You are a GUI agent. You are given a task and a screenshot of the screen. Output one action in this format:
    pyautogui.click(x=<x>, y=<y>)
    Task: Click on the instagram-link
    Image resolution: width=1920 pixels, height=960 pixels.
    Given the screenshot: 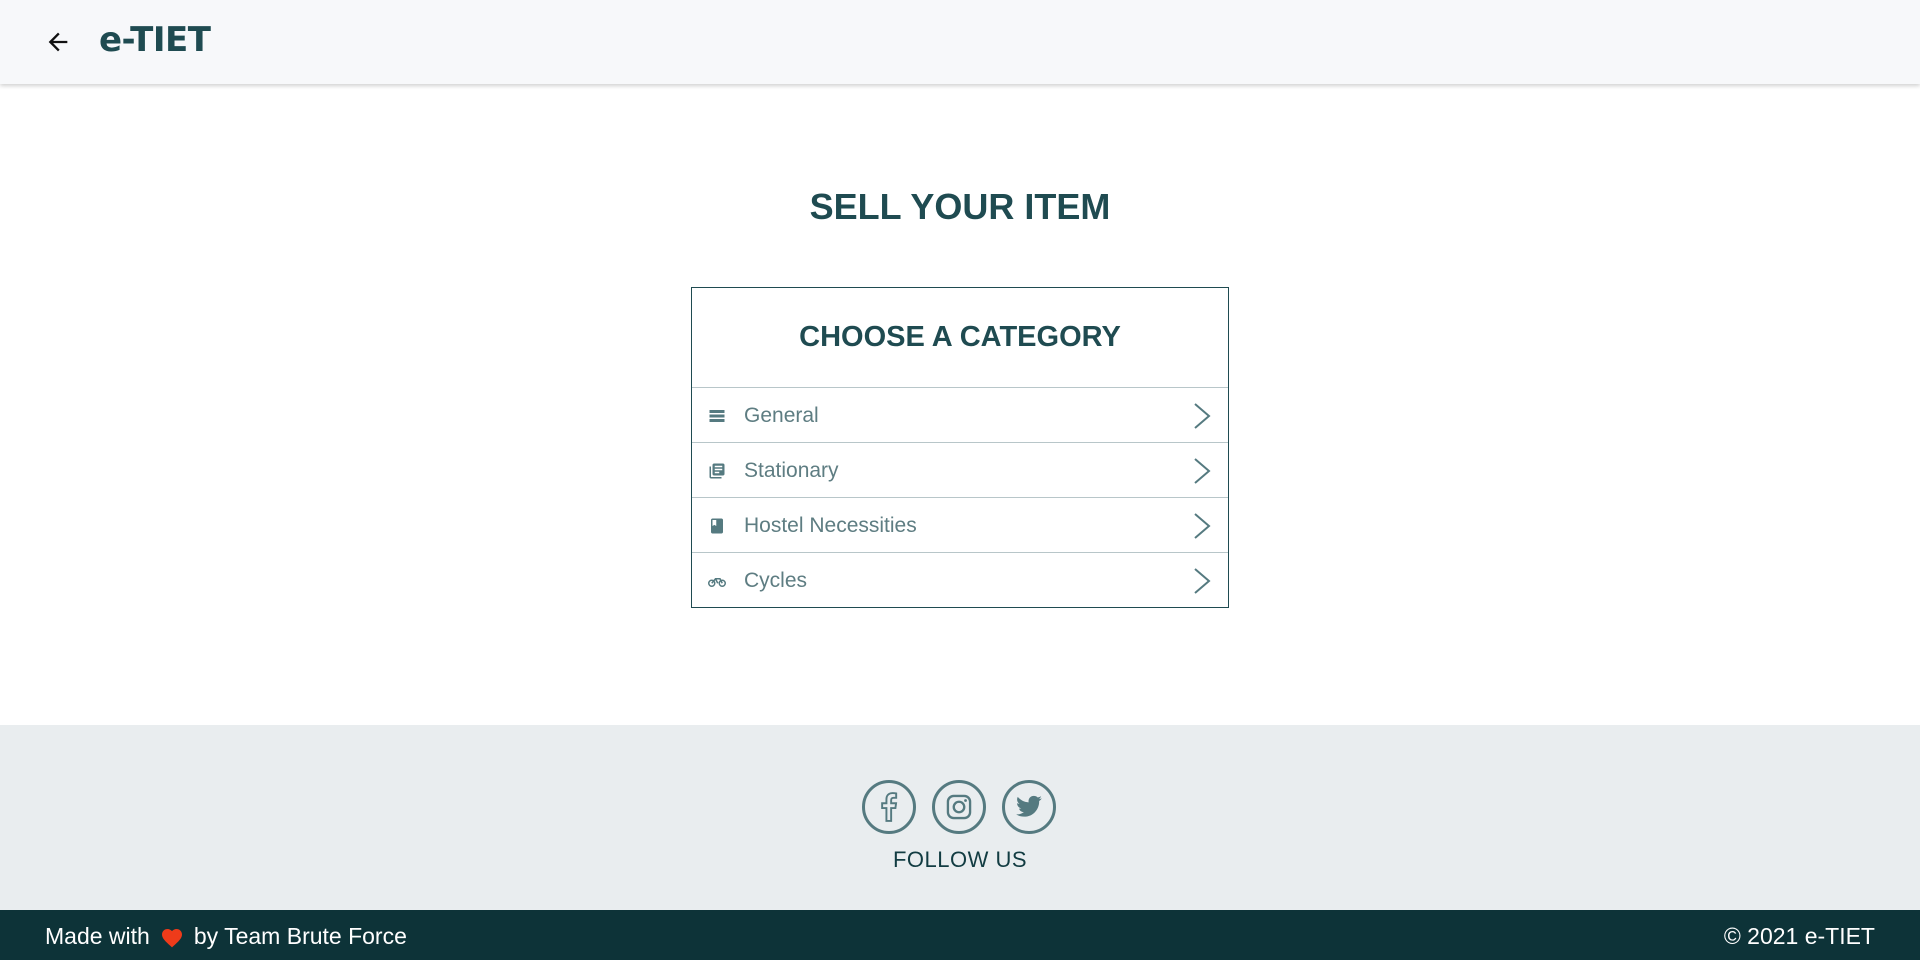 What is the action you would take?
    pyautogui.click(x=959, y=807)
    